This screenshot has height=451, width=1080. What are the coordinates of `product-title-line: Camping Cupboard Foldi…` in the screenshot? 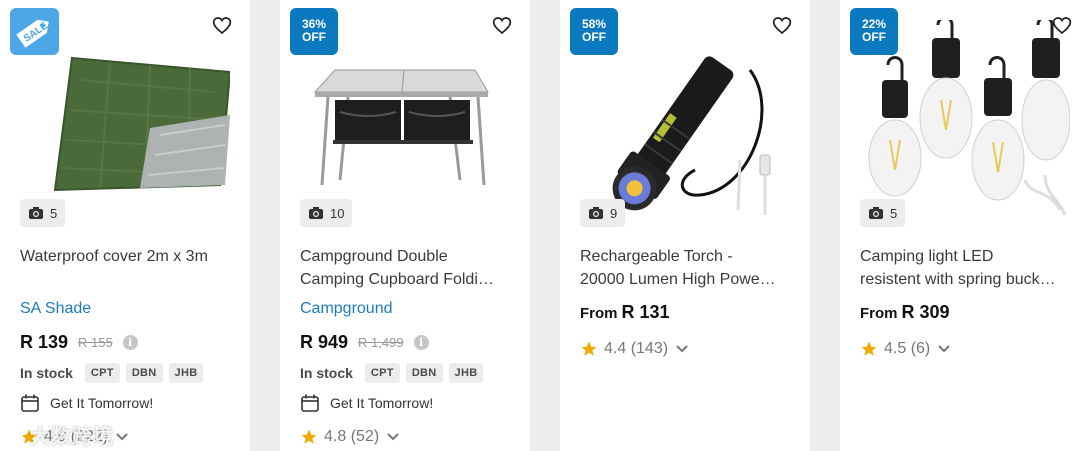 It's located at (397, 279).